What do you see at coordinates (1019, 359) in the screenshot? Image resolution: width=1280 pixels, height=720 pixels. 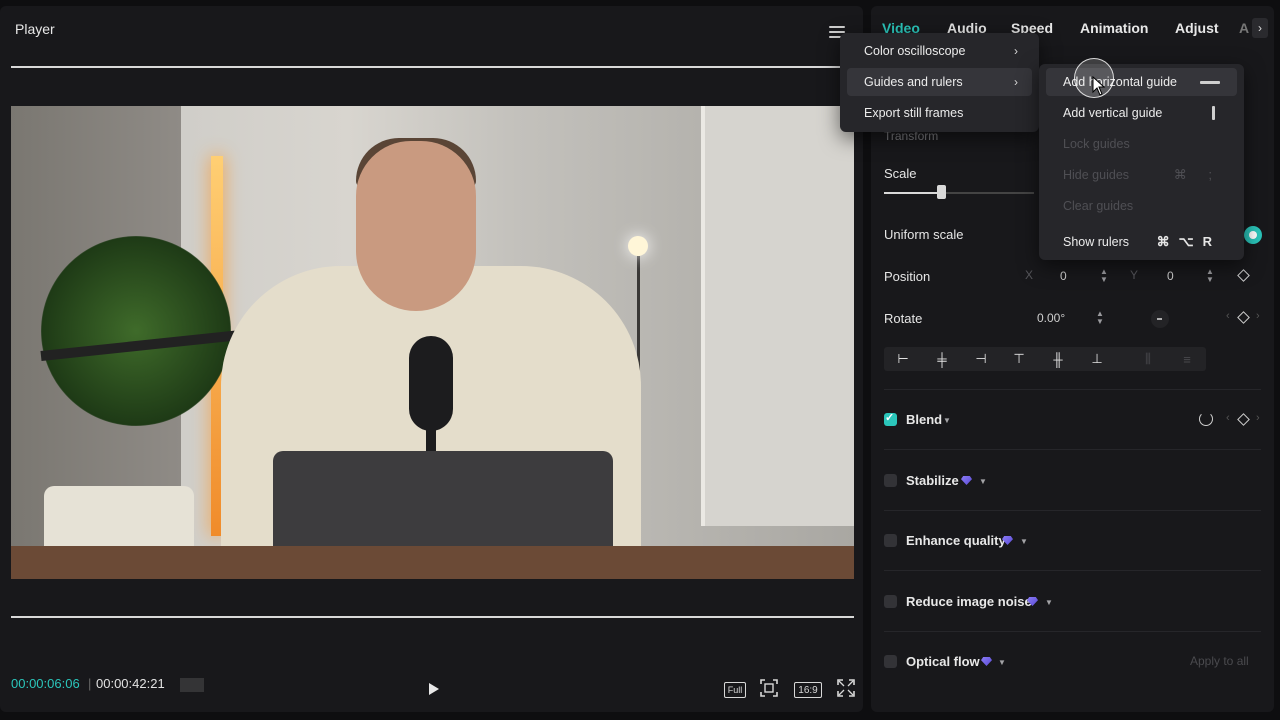 I see `align-top-icon: ⊤` at bounding box center [1019, 359].